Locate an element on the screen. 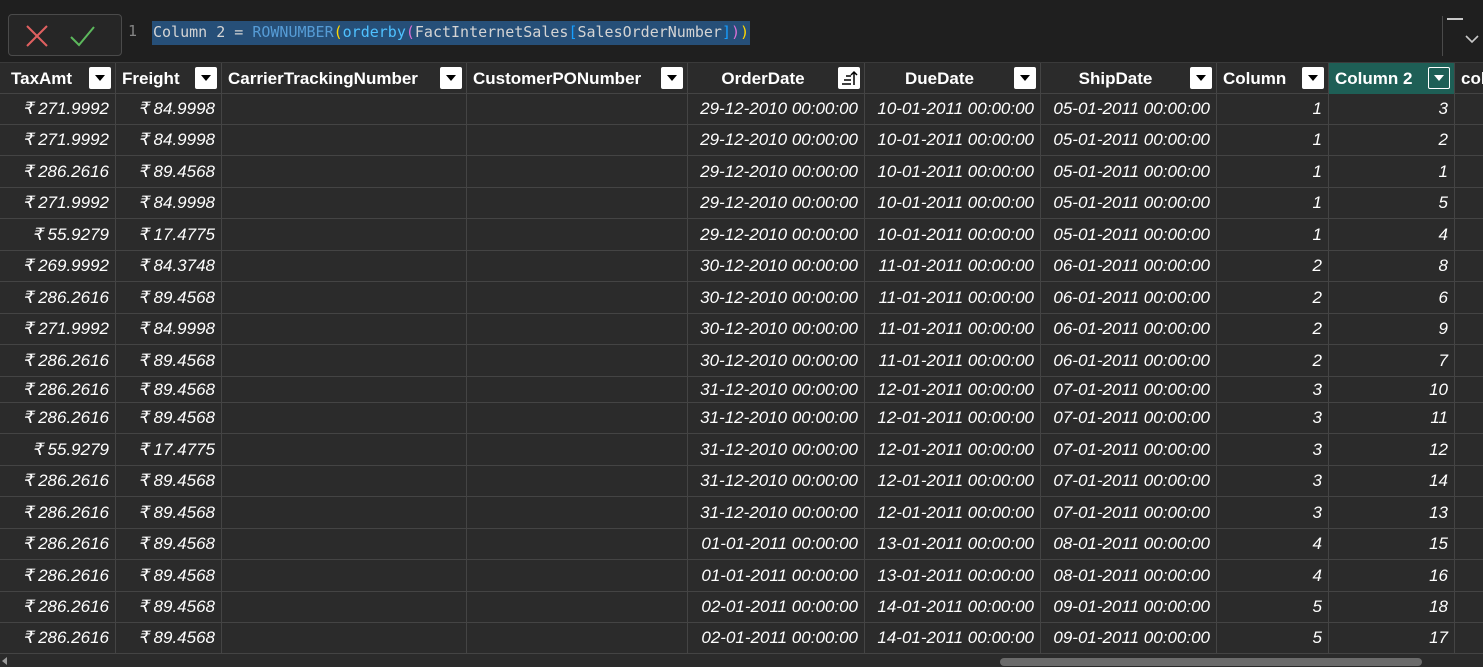  cell-column-2: 13 is located at coordinates (1392, 512).